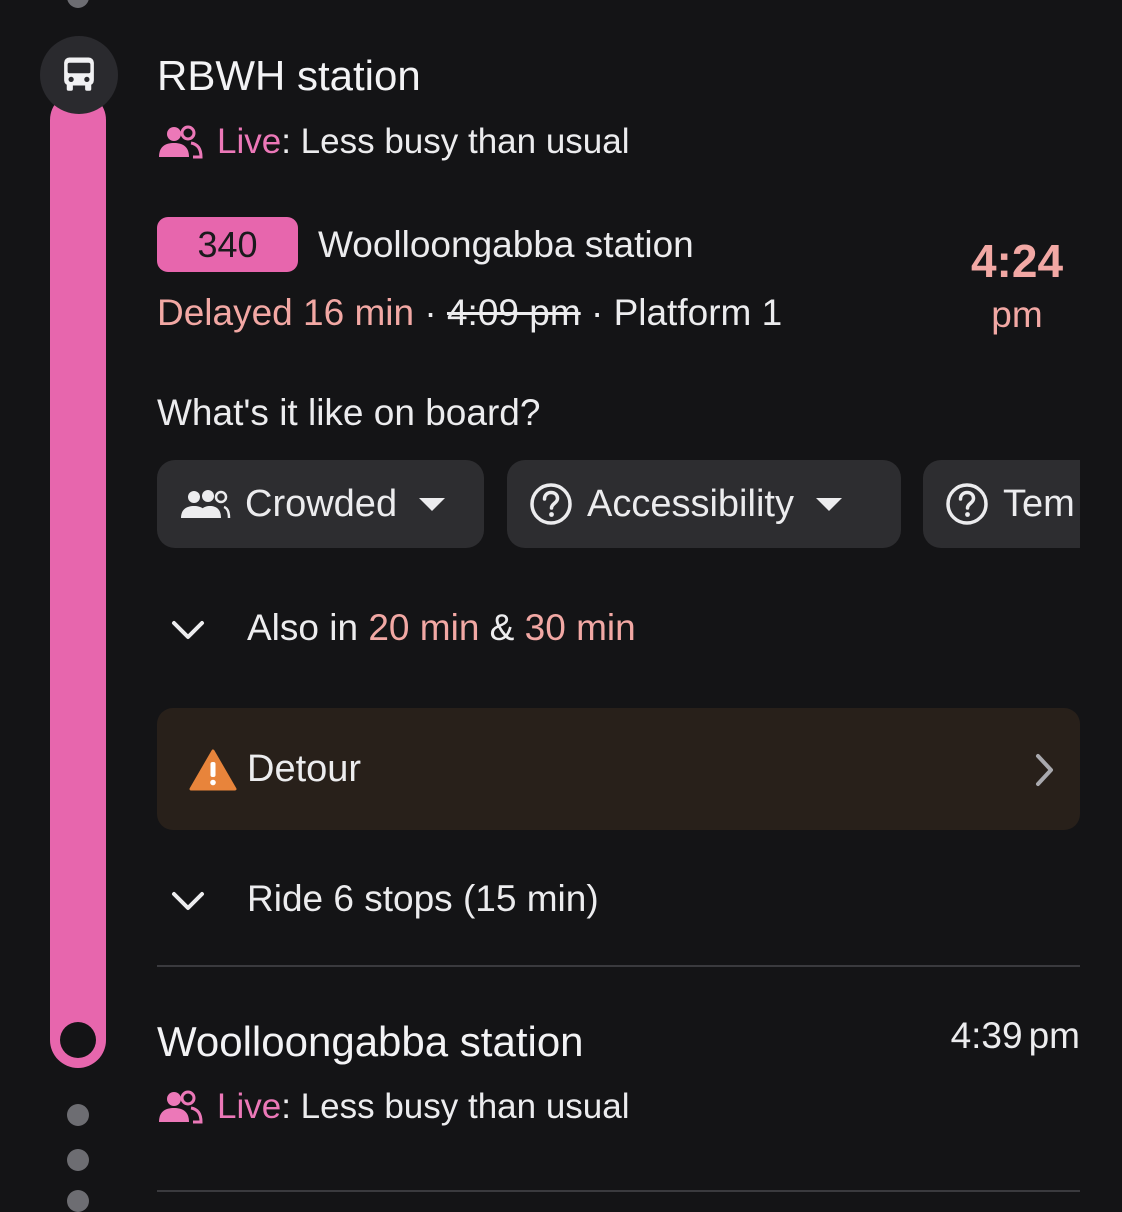  I want to click on arrival-time: 4:39 pm, so click(1015, 1036).